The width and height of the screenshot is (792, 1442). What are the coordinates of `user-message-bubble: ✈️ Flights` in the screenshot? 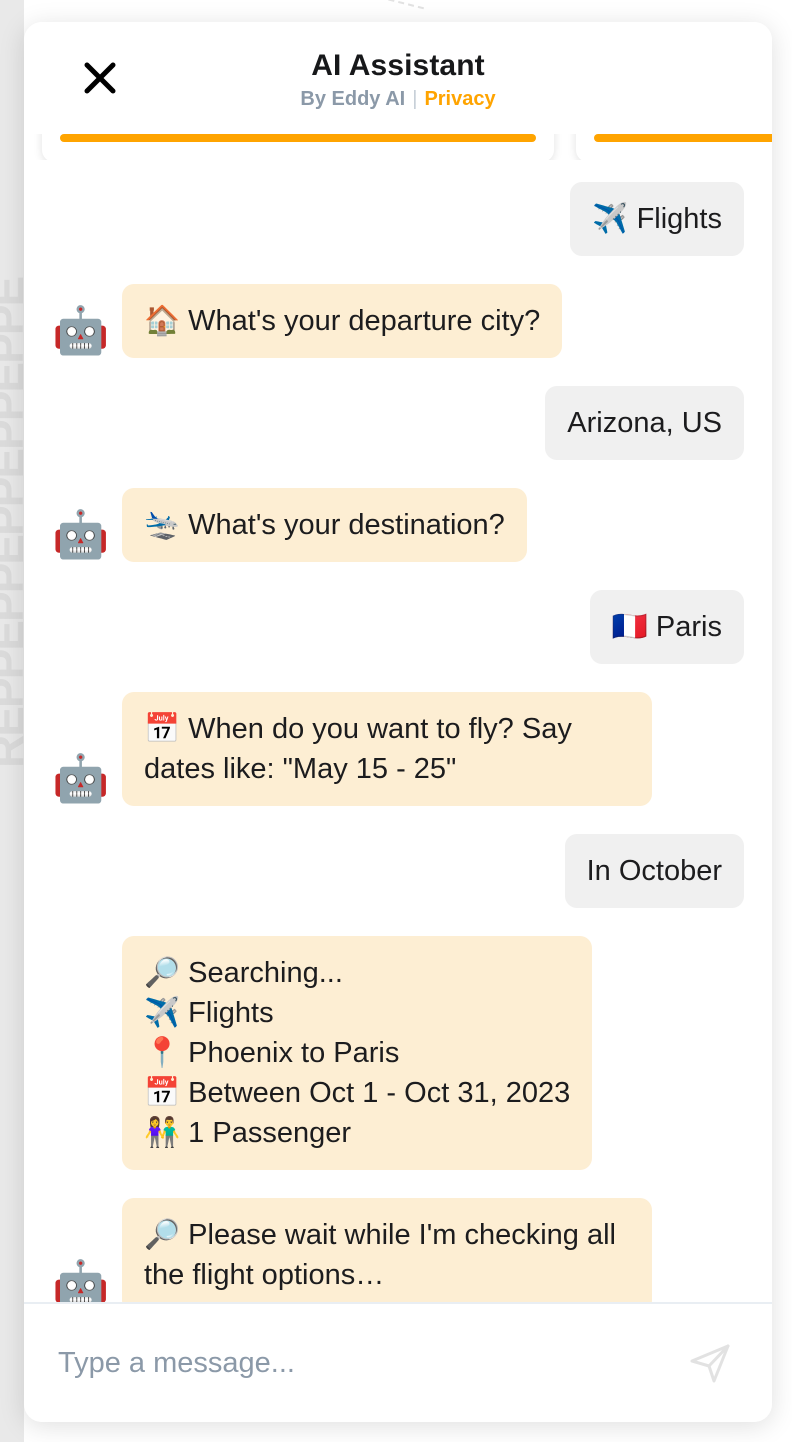 It's located at (657, 219).